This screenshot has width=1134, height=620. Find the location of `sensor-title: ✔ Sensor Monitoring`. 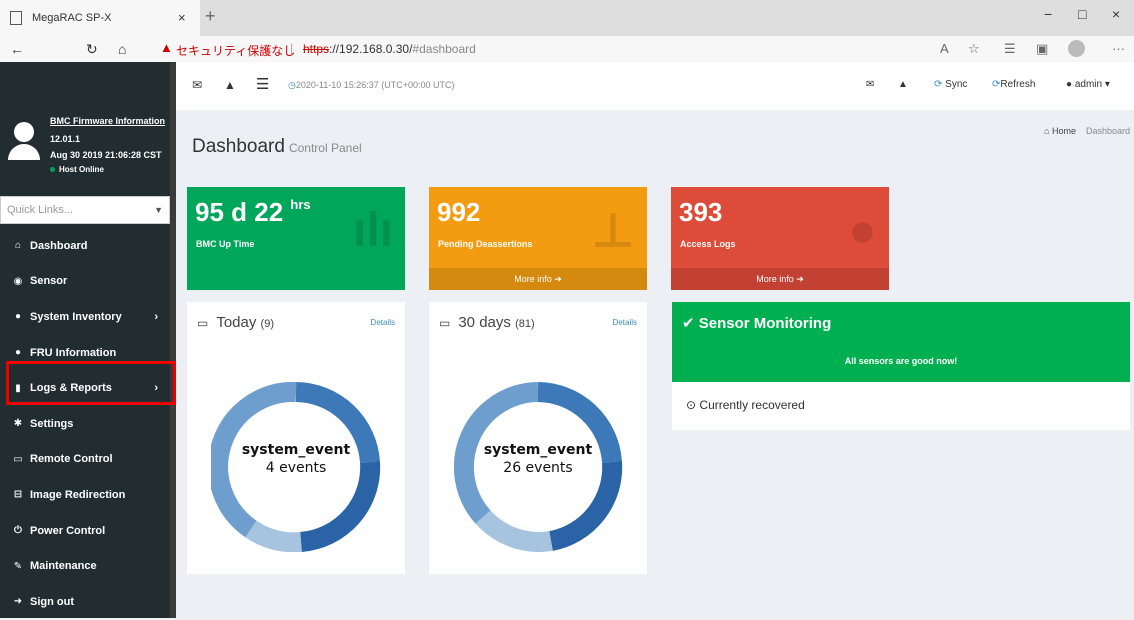

sensor-title: ✔ Sensor Monitoring is located at coordinates (757, 323).